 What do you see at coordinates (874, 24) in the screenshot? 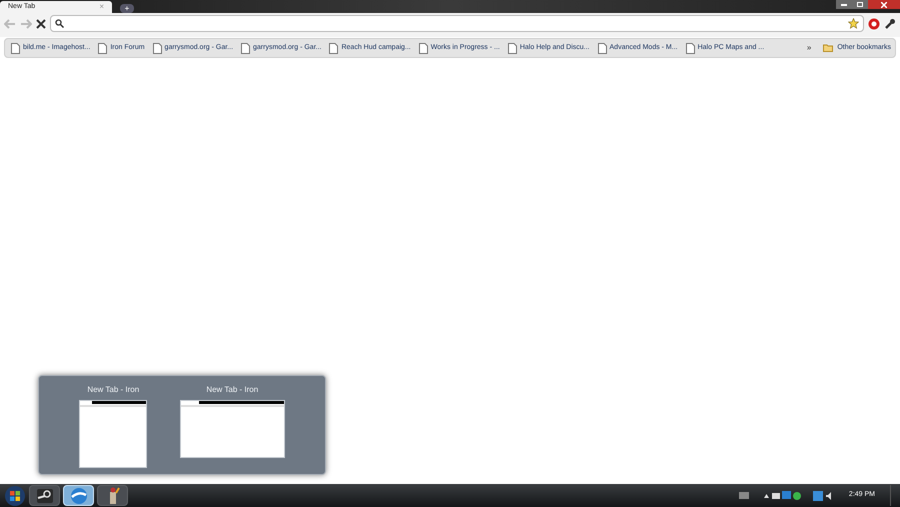
I see `stop-sign-icon` at bounding box center [874, 24].